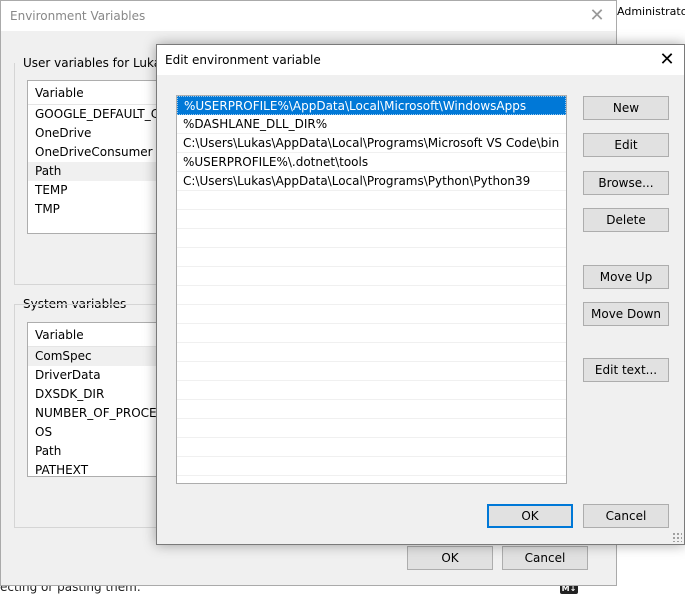 The image size is (685, 594). I want to click on delete-button: Delete, so click(626, 220).